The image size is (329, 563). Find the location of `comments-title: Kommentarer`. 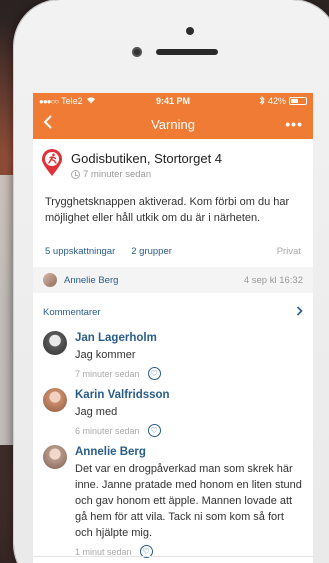

comments-title: Kommentarer is located at coordinates (72, 312).